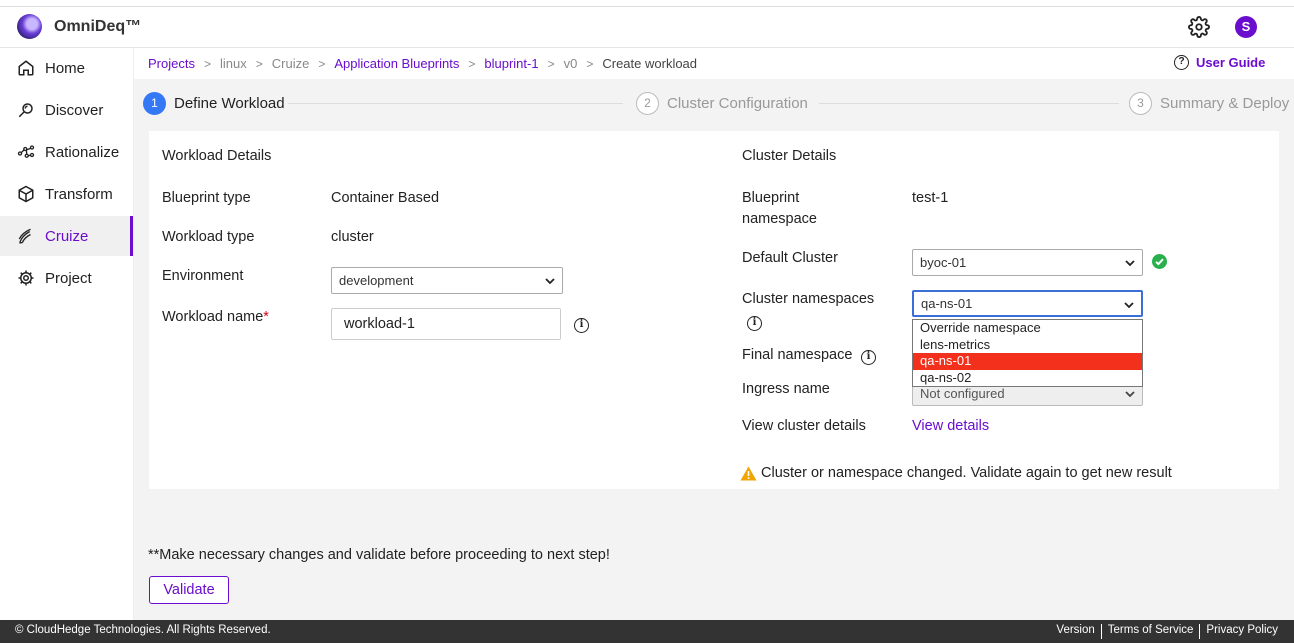  Describe the element at coordinates (229, 103) in the screenshot. I see `step-label: Define Workload` at that location.